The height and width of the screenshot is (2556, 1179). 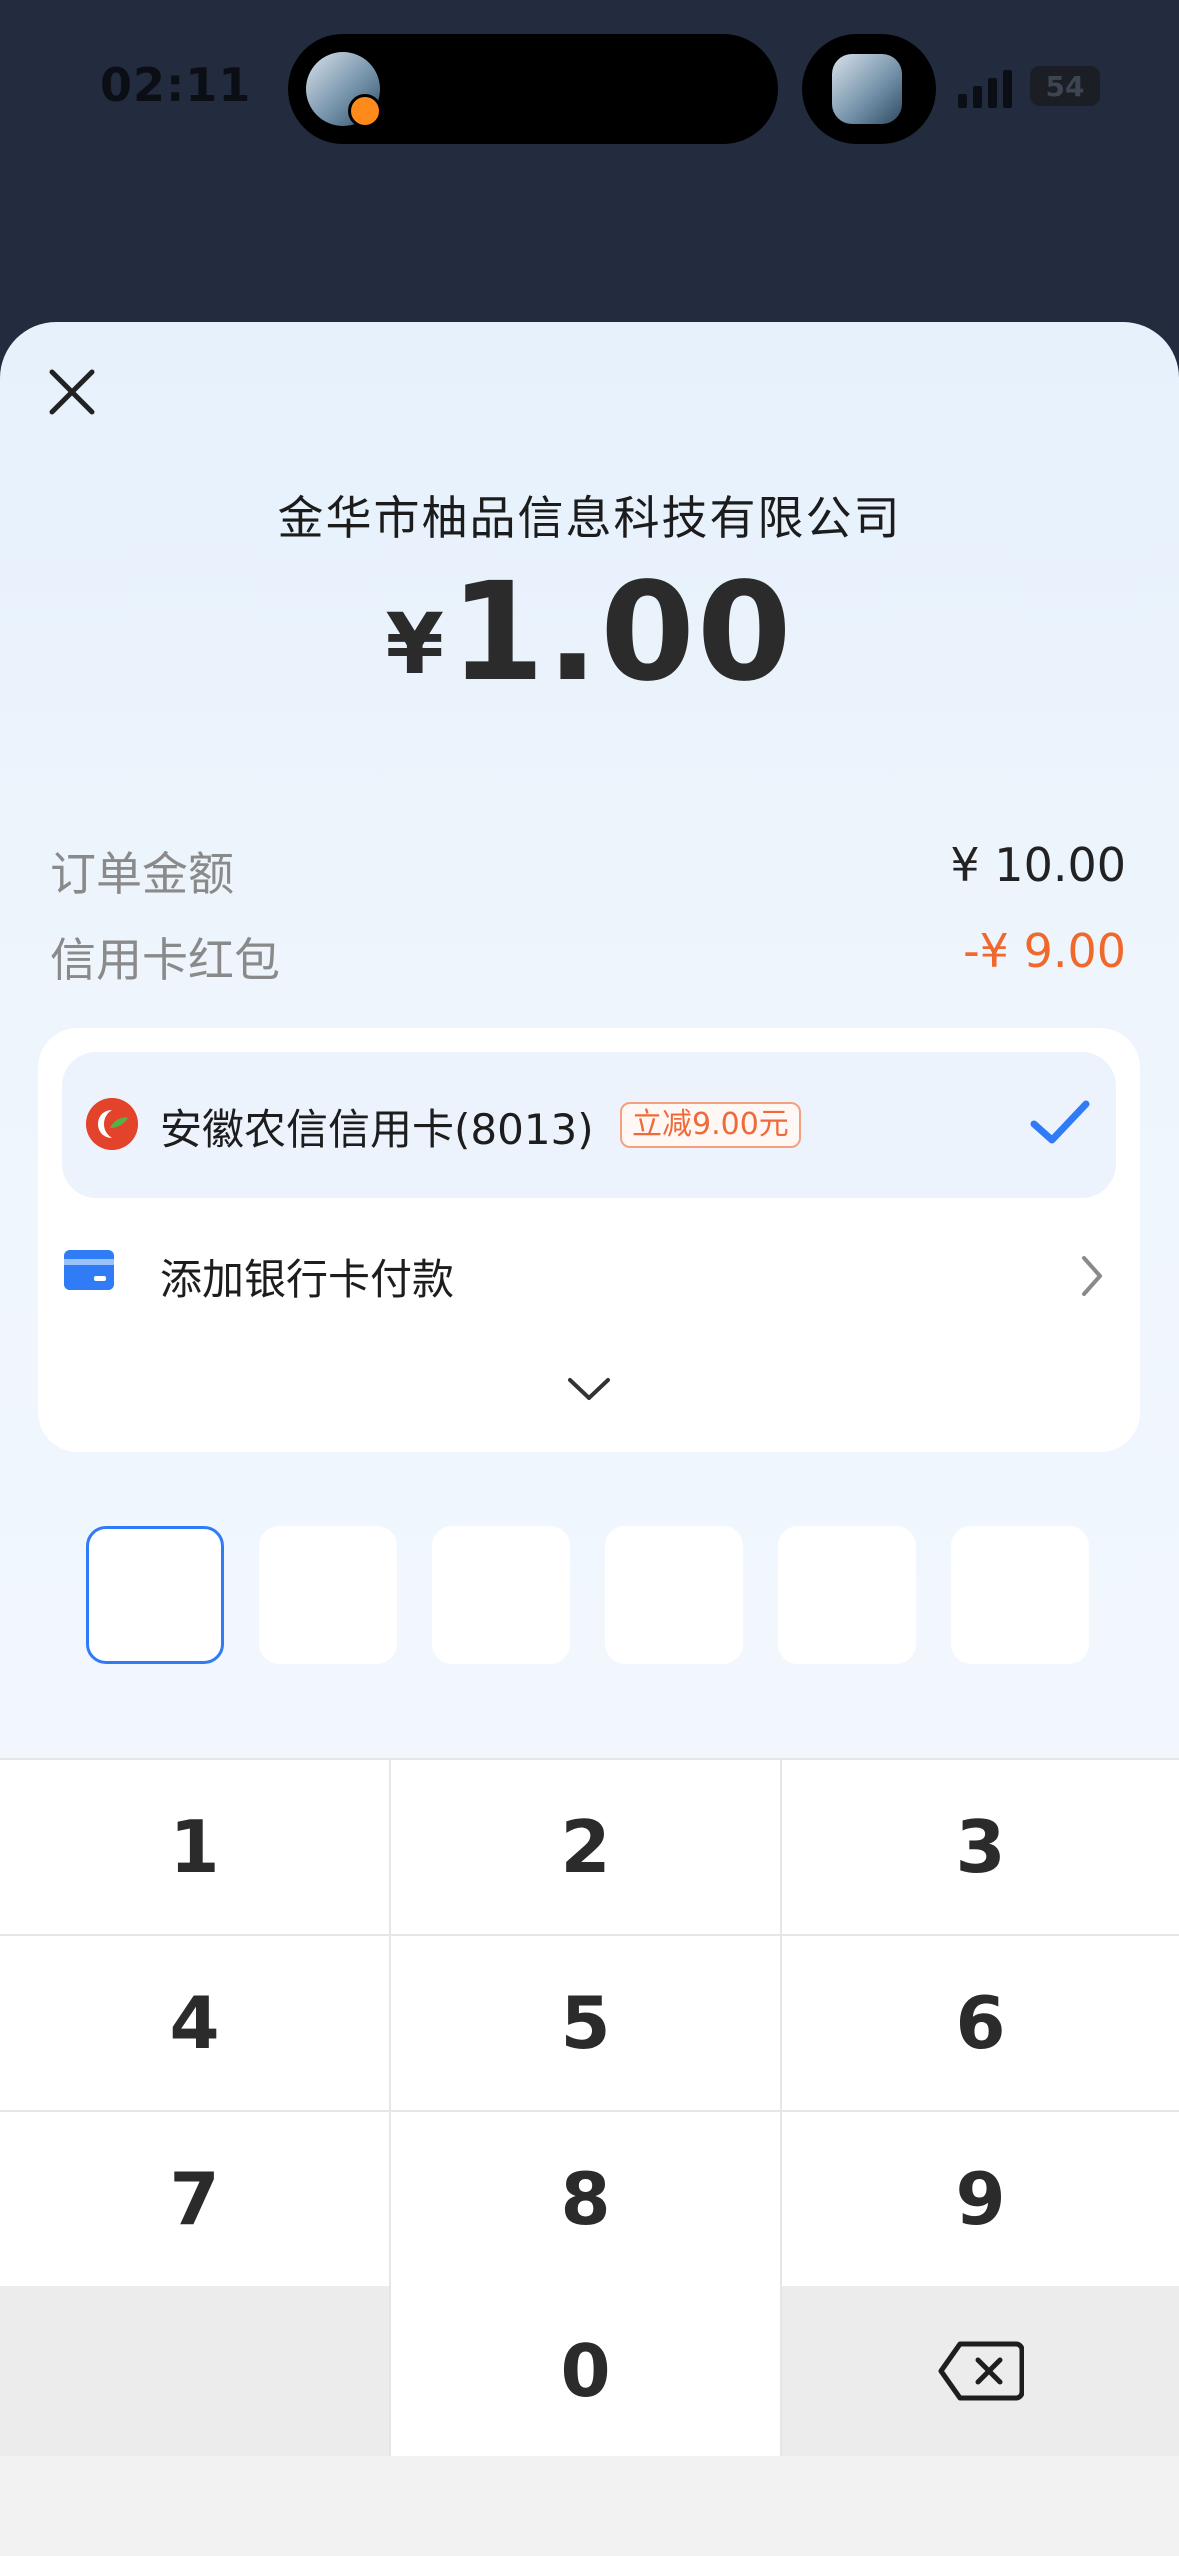 What do you see at coordinates (589, 1278) in the screenshot?
I see `add-bank-card-item: 添加银行卡付款` at bounding box center [589, 1278].